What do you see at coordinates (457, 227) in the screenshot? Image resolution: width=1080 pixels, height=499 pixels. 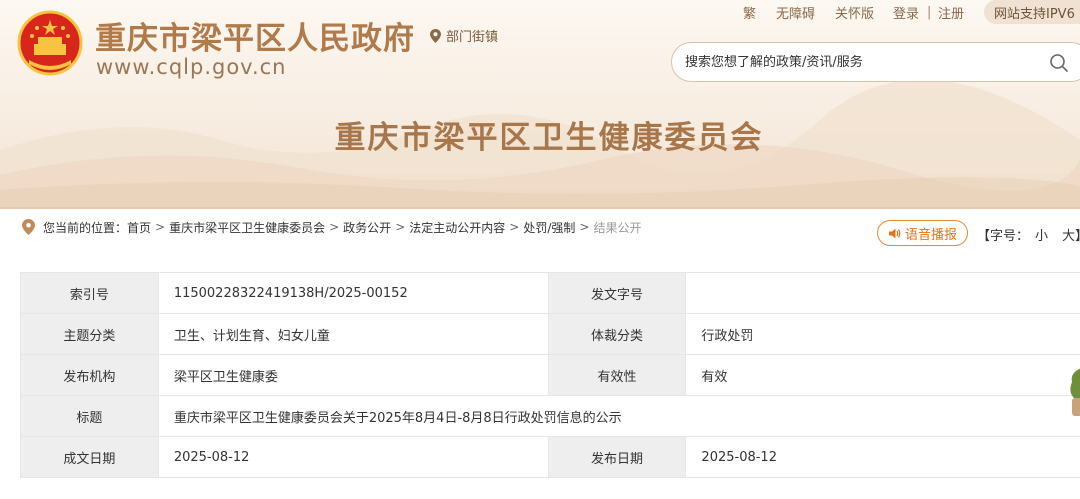 I see `breadcrumb-statutory: 法定主动公开内容` at bounding box center [457, 227].